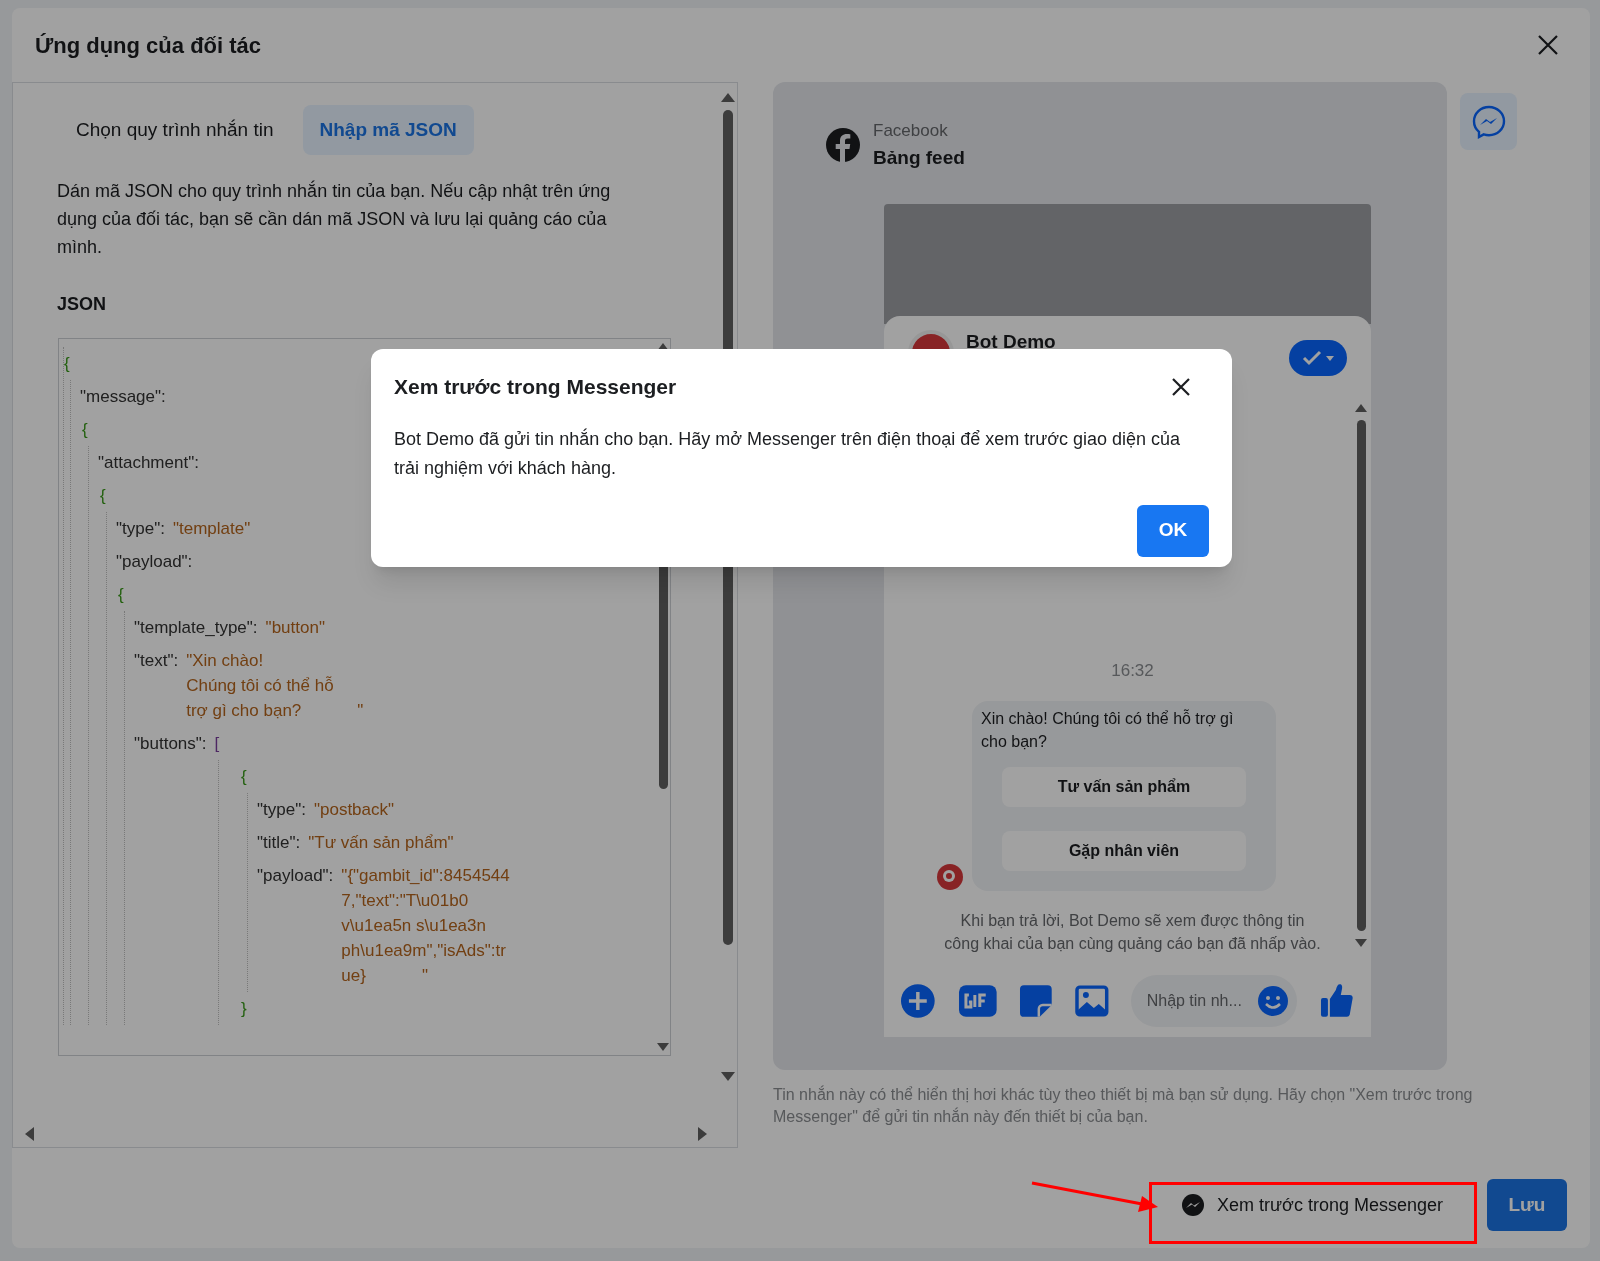 The width and height of the screenshot is (1600, 1261). I want to click on code-bracket: }, so click(244, 1009).